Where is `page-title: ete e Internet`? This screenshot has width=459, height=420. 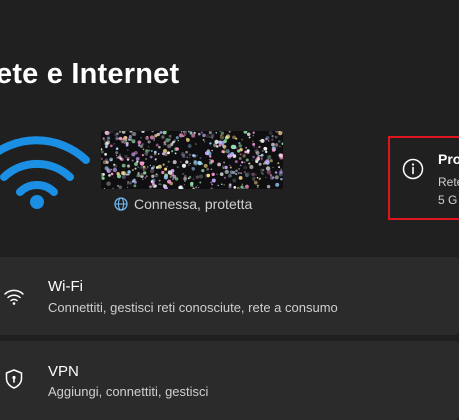
page-title: ete e Internet is located at coordinates (90, 74).